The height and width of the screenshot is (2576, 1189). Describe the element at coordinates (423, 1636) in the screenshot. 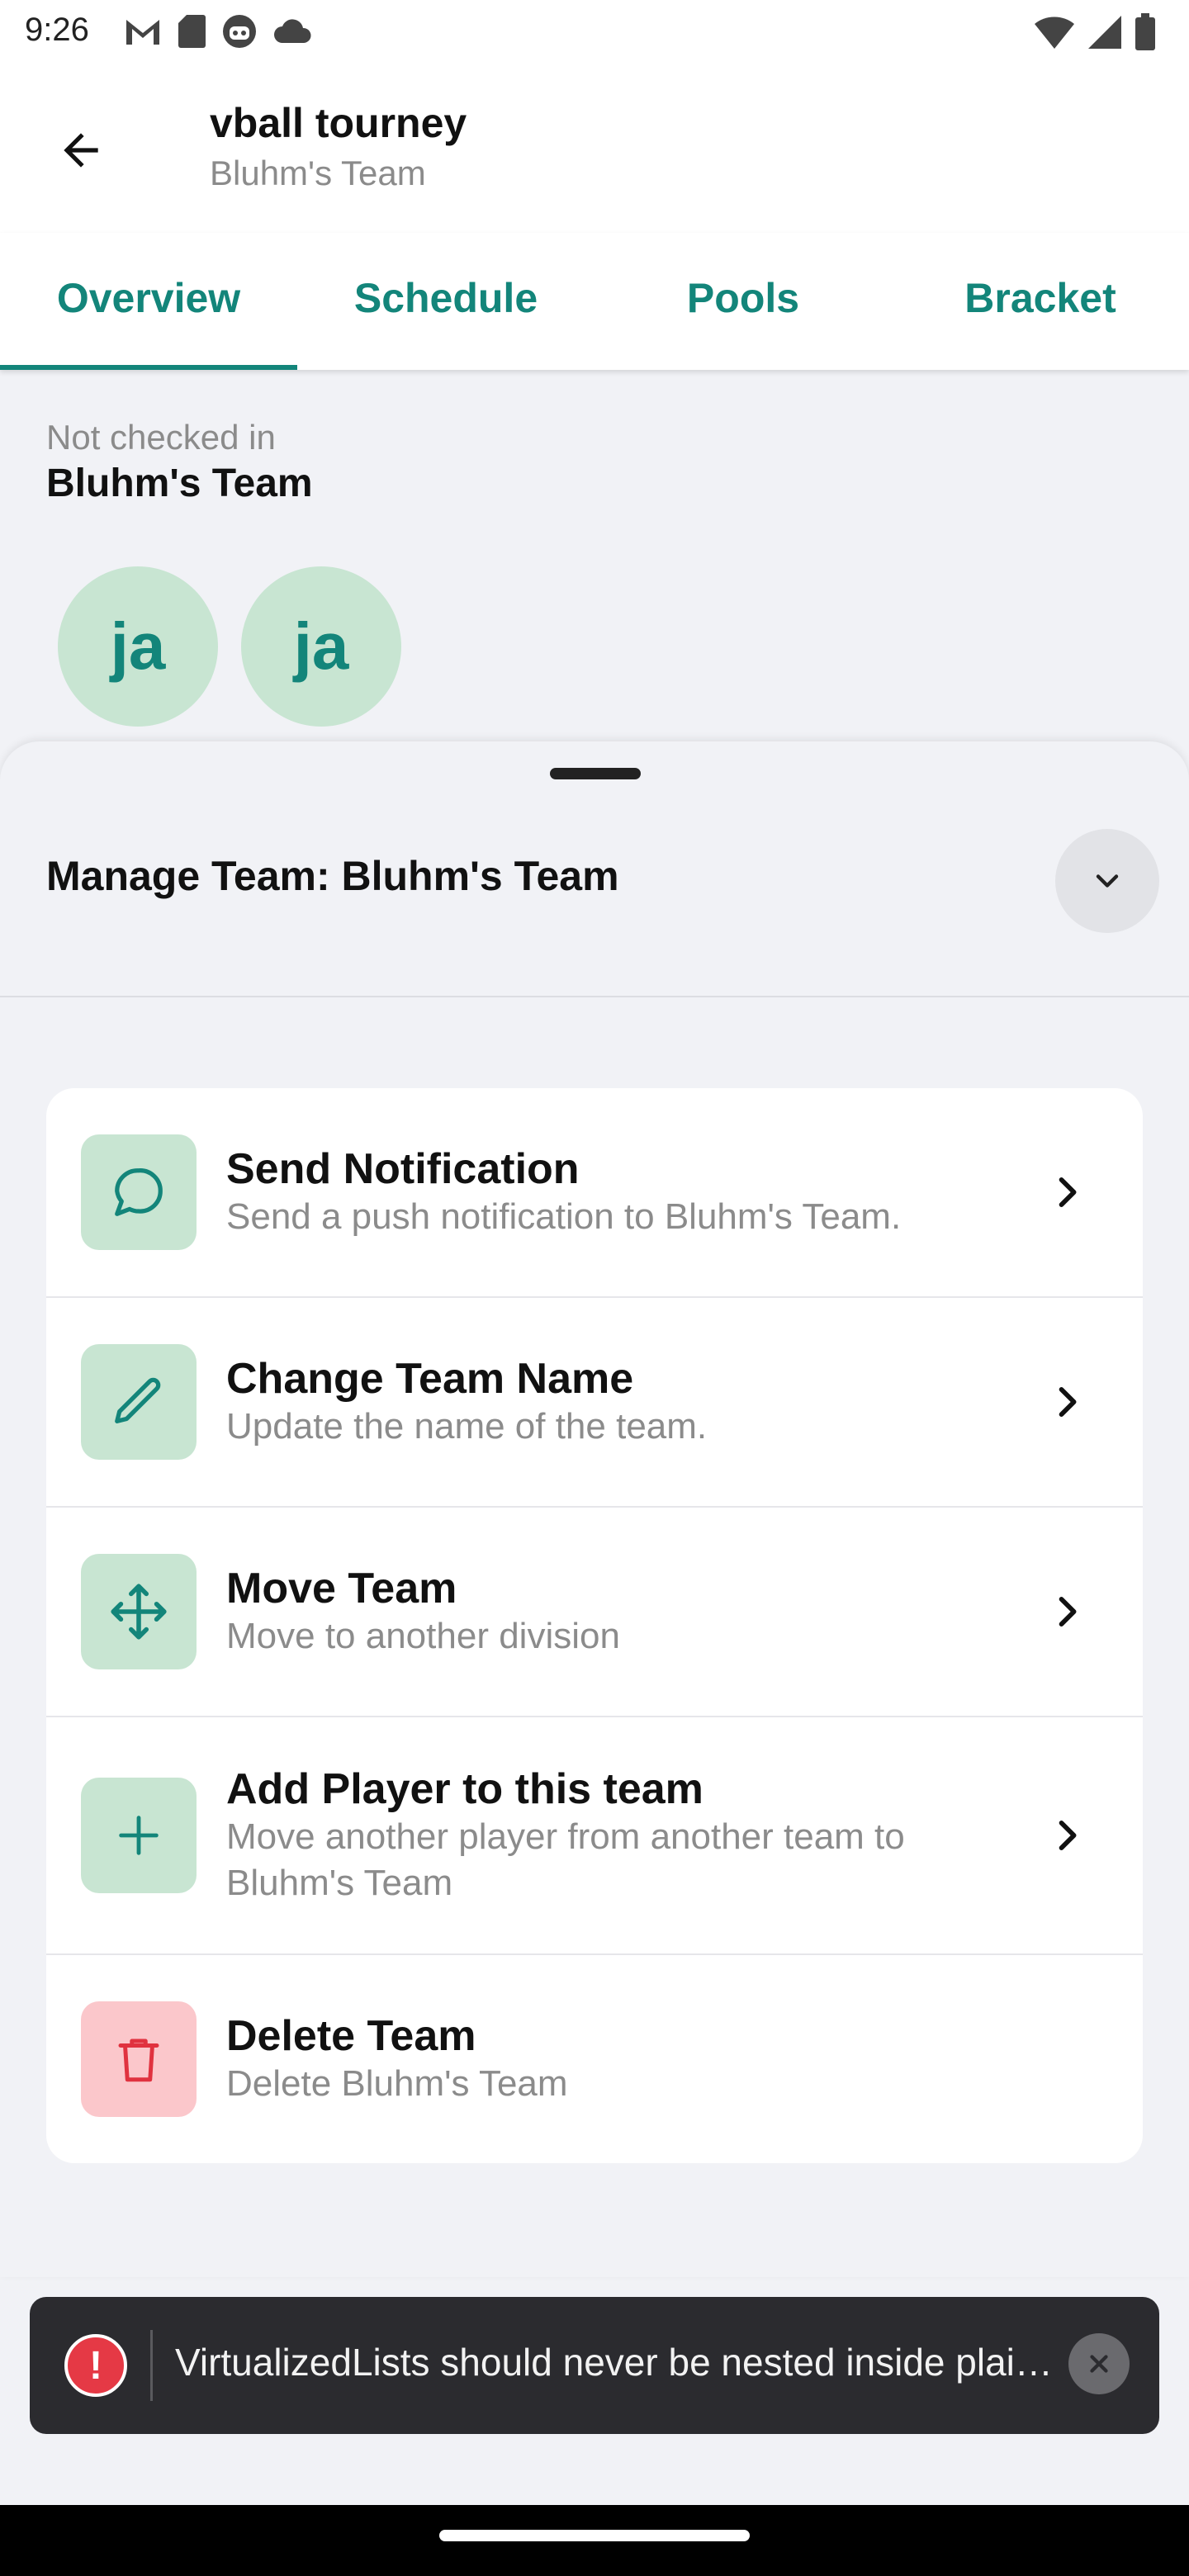

I see `item-description: Move to another division` at that location.